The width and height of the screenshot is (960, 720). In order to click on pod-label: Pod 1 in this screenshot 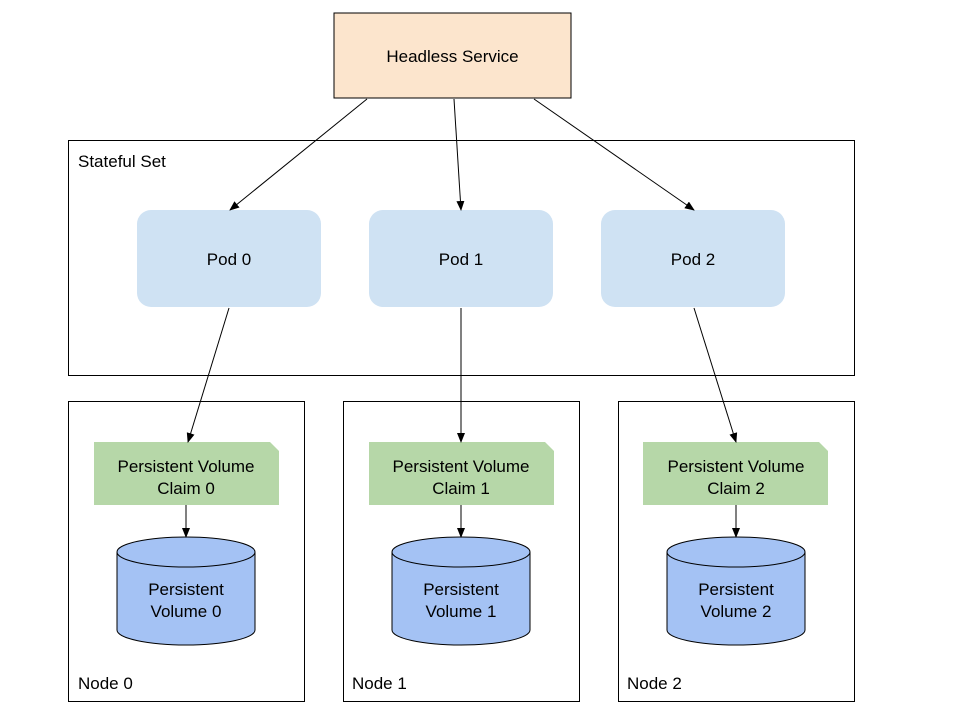, I will do `click(461, 259)`.